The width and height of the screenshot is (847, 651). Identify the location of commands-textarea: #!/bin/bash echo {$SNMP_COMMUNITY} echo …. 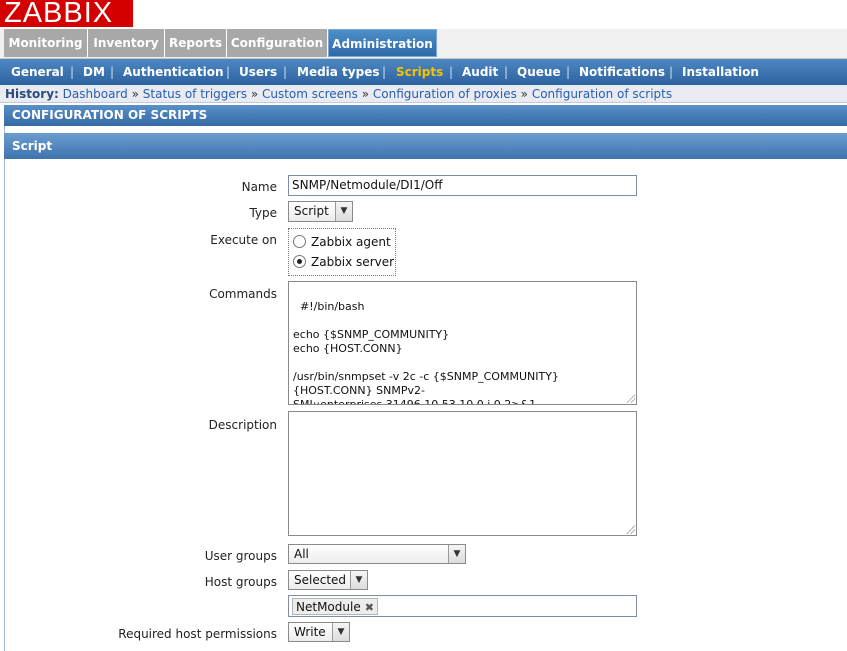
(462, 343).